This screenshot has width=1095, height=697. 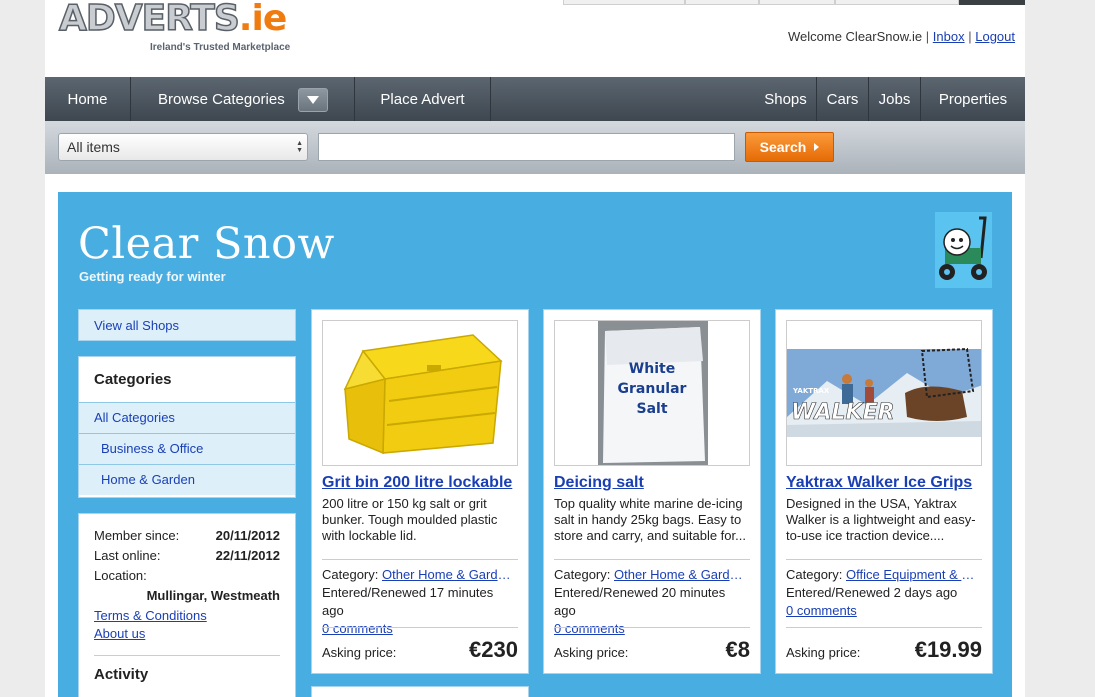 I want to click on renewed-text: Entered/Renewed 17 minutes ago, so click(x=408, y=601).